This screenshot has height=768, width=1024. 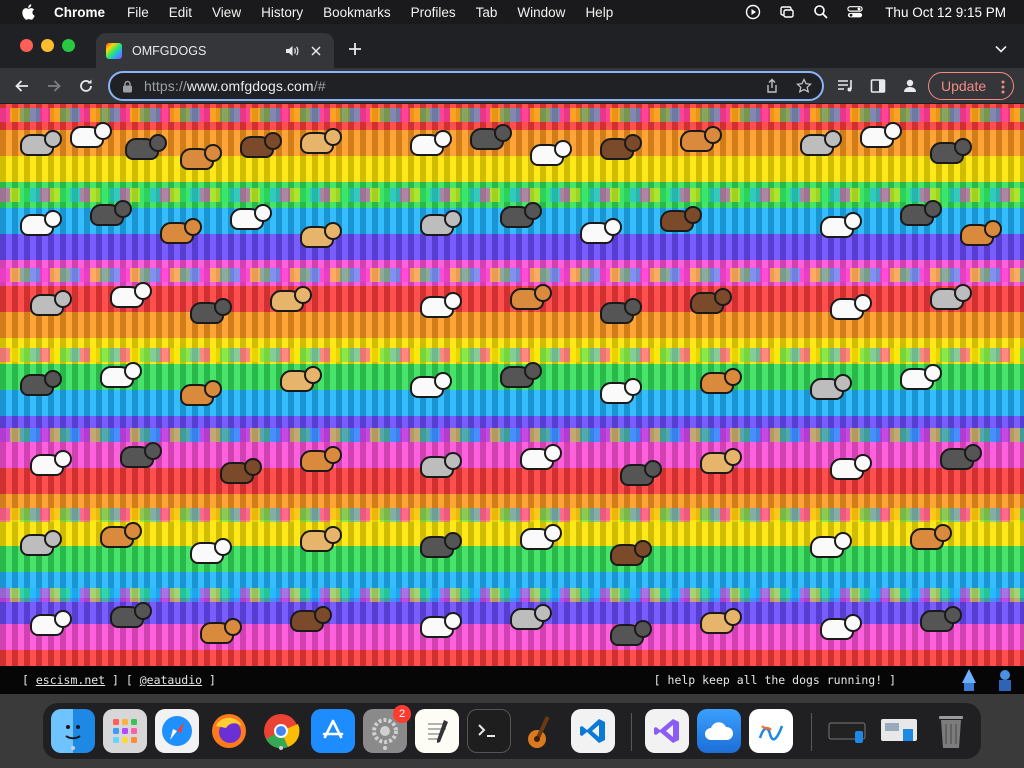 What do you see at coordinates (355, 49) in the screenshot?
I see `new-tab-plus-icon` at bounding box center [355, 49].